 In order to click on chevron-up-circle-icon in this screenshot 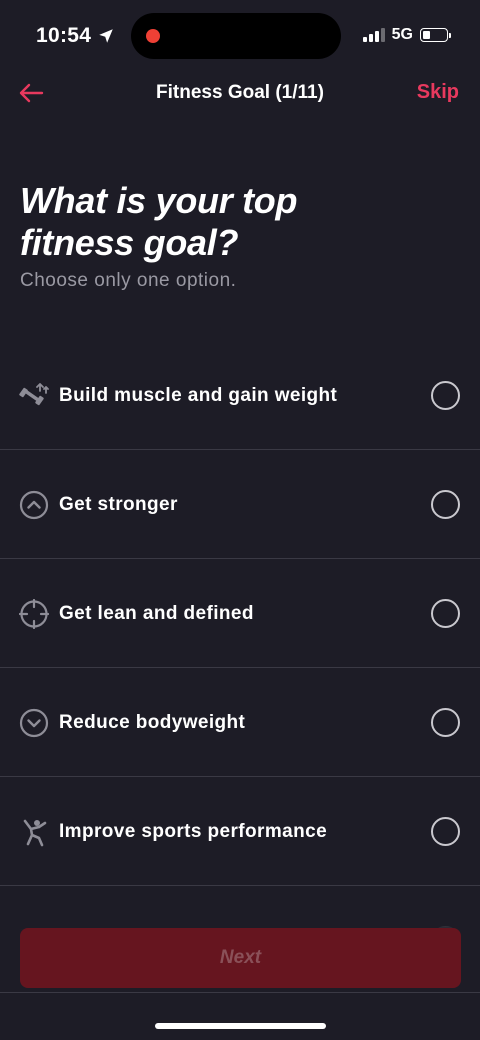, I will do `click(34, 505)`.